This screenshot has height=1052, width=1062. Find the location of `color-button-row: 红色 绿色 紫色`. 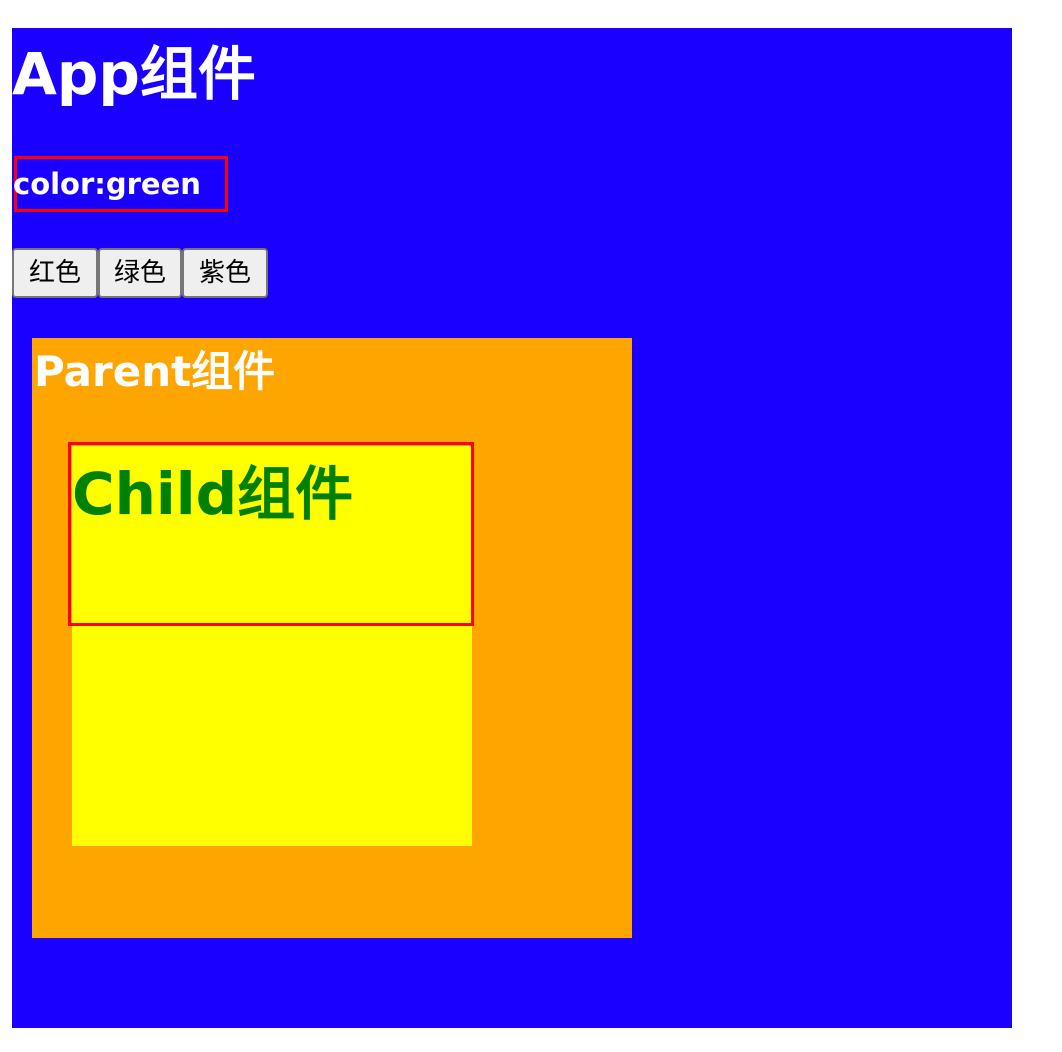

color-button-row: 红色 绿色 紫色 is located at coordinates (140, 273).